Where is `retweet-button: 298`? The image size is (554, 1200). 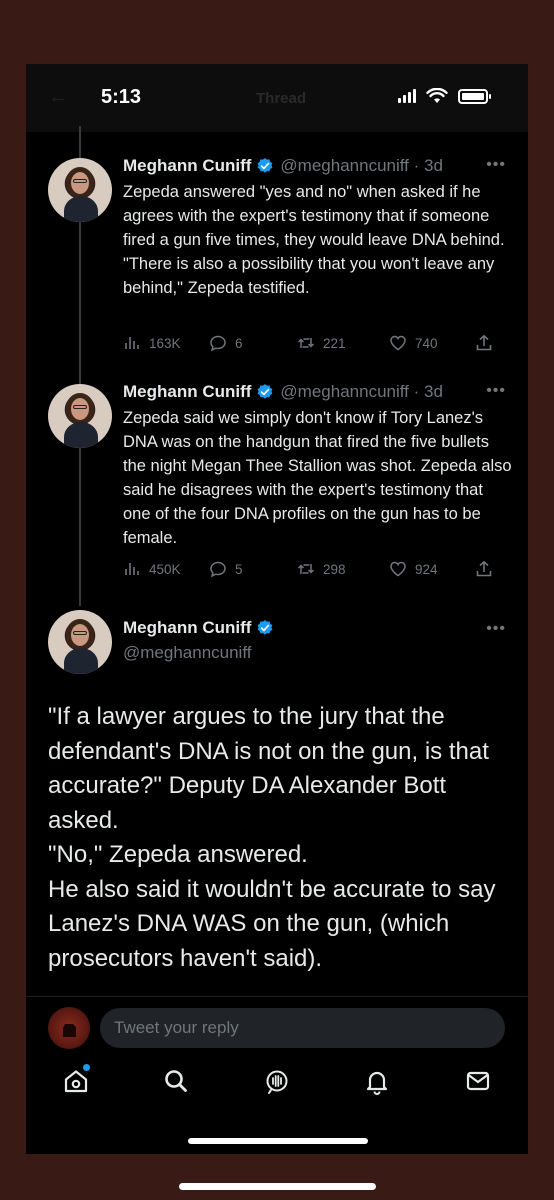 retweet-button: 298 is located at coordinates (343, 569).